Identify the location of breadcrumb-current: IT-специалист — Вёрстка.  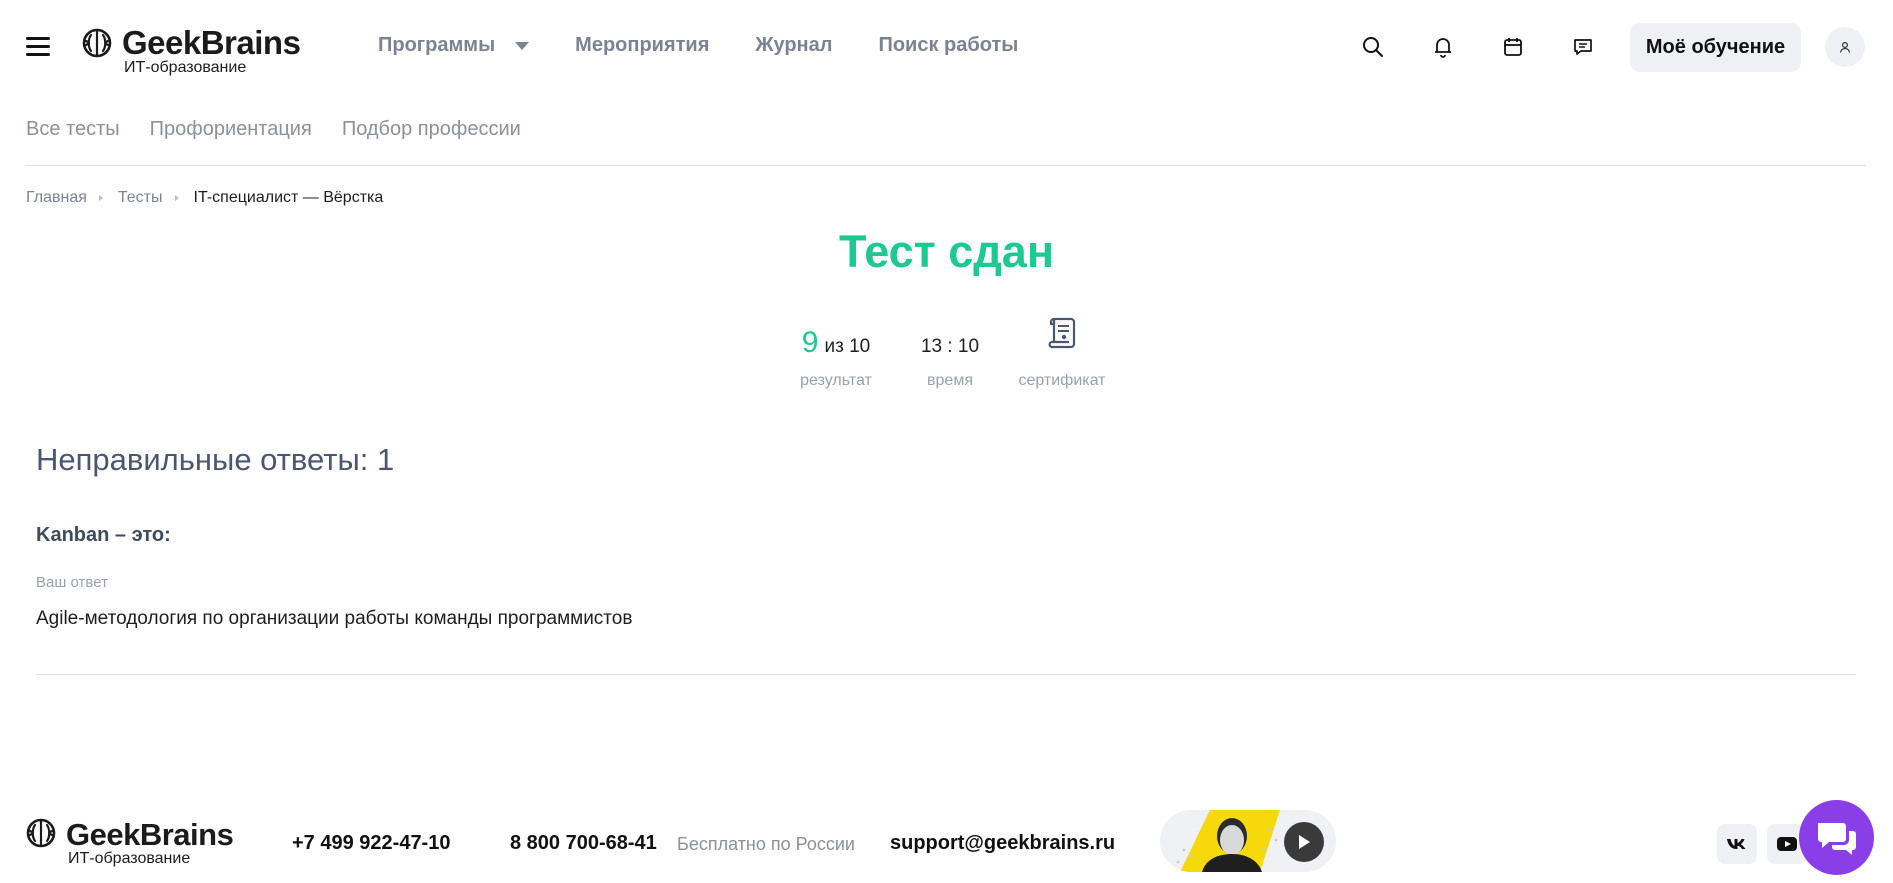
(288, 197).